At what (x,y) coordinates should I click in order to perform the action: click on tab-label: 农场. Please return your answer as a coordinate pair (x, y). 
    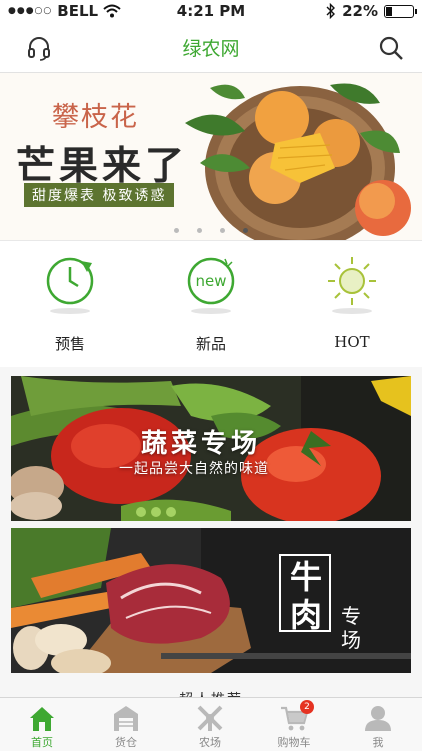
    Looking at the image, I should click on (210, 742).